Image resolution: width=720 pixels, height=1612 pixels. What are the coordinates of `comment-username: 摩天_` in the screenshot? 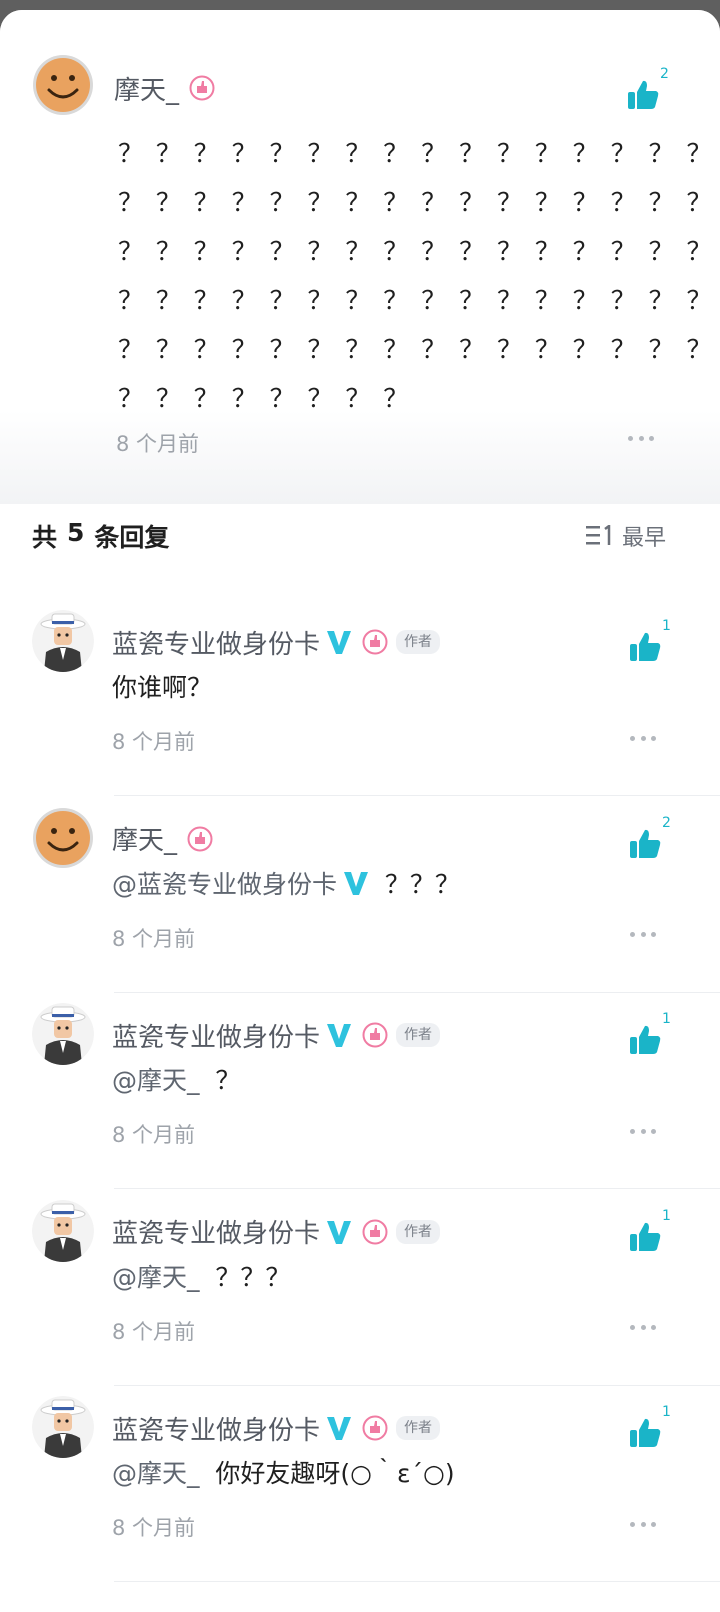 It's located at (164, 88).